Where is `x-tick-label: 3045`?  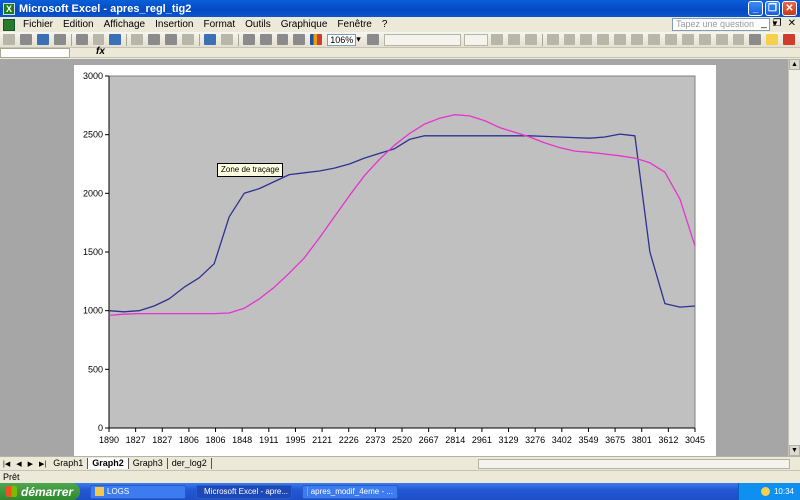 x-tick-label: 3045 is located at coordinates (695, 440).